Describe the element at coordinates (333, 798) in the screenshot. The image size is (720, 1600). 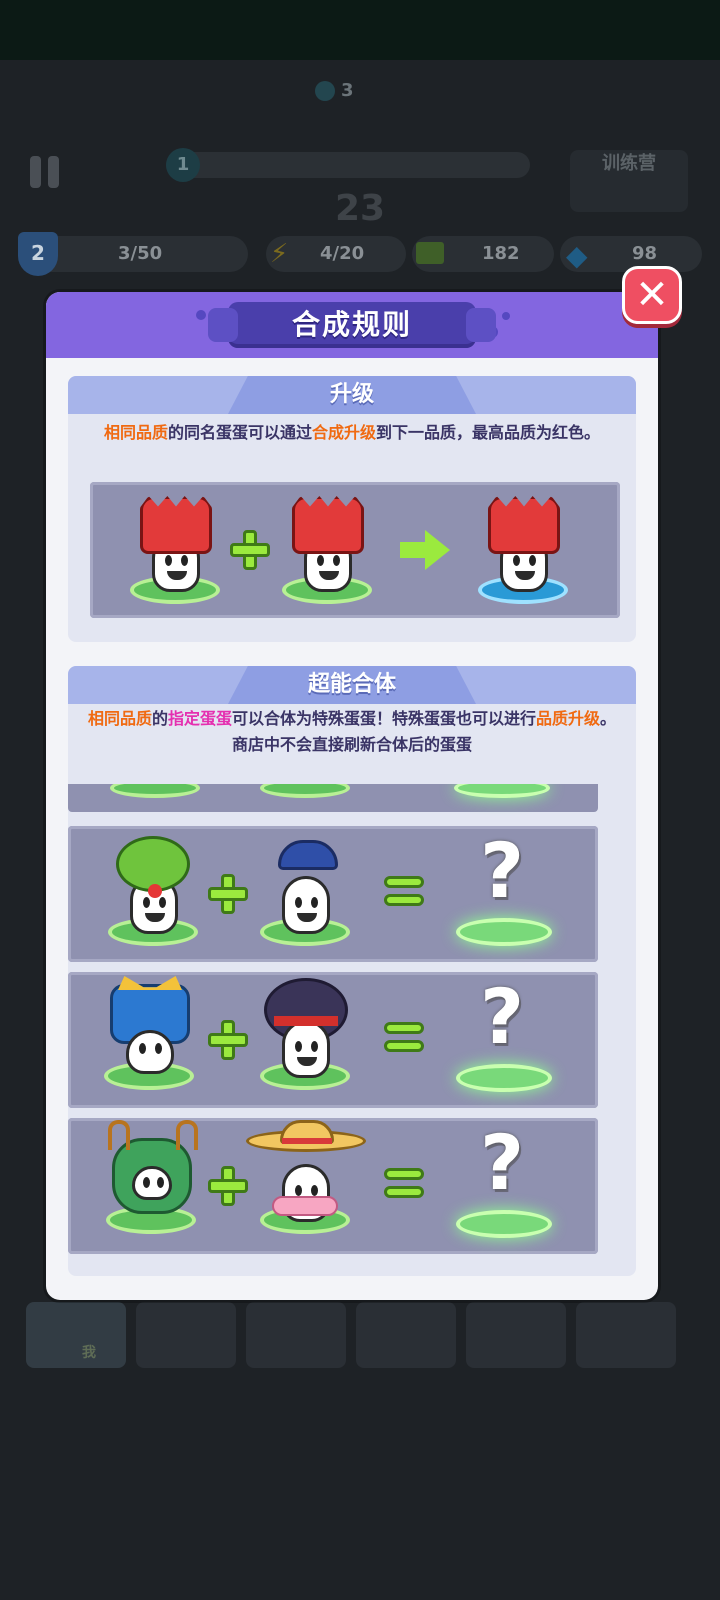
I see `fusion-combo-row` at that location.